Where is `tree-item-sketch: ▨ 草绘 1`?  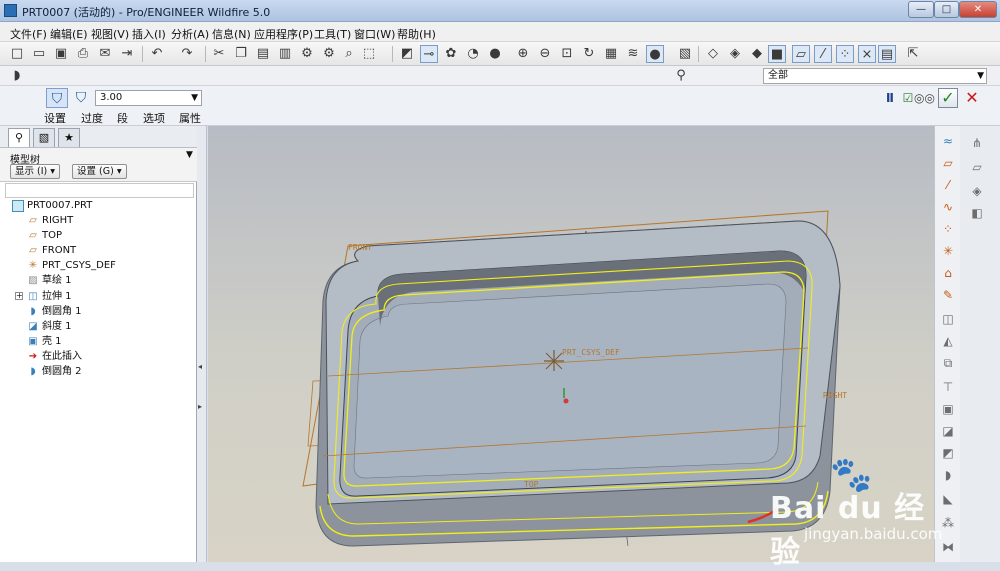 tree-item-sketch: ▨ 草绘 1 is located at coordinates (98, 280).